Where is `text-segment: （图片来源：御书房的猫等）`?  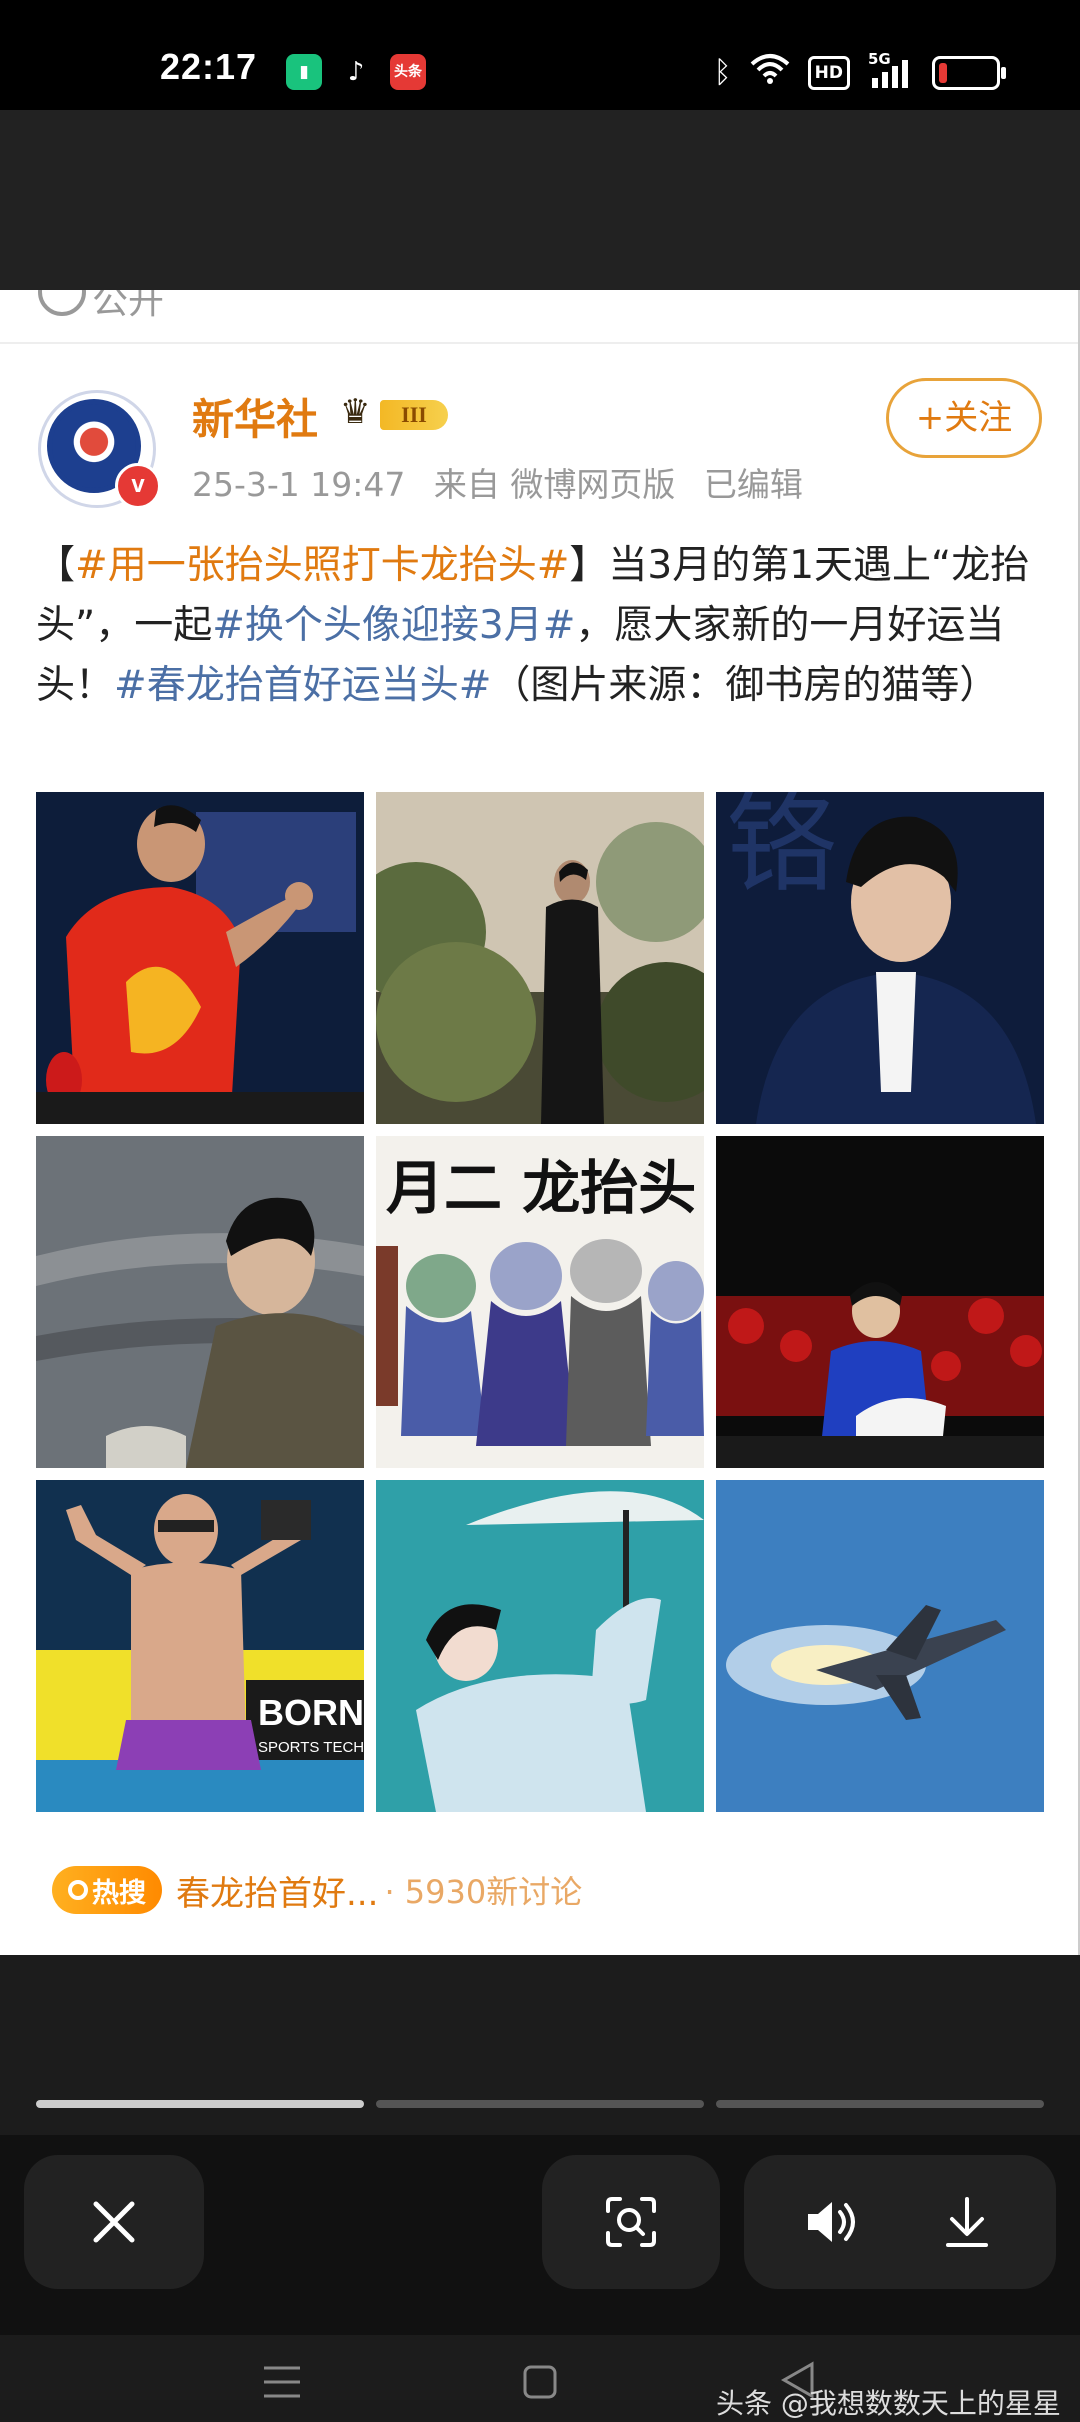 text-segment: （图片来源：御书房的猫等） is located at coordinates (745, 685).